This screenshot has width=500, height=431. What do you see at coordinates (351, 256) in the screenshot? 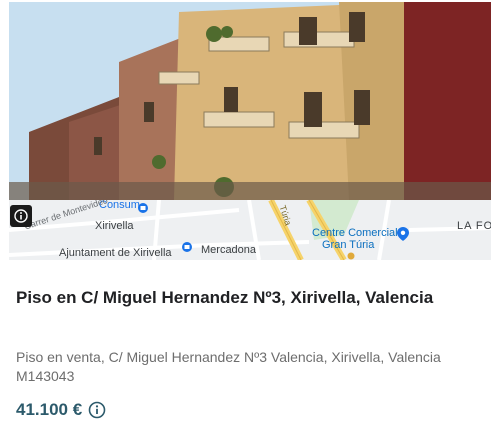
I see `map-marker-icon` at bounding box center [351, 256].